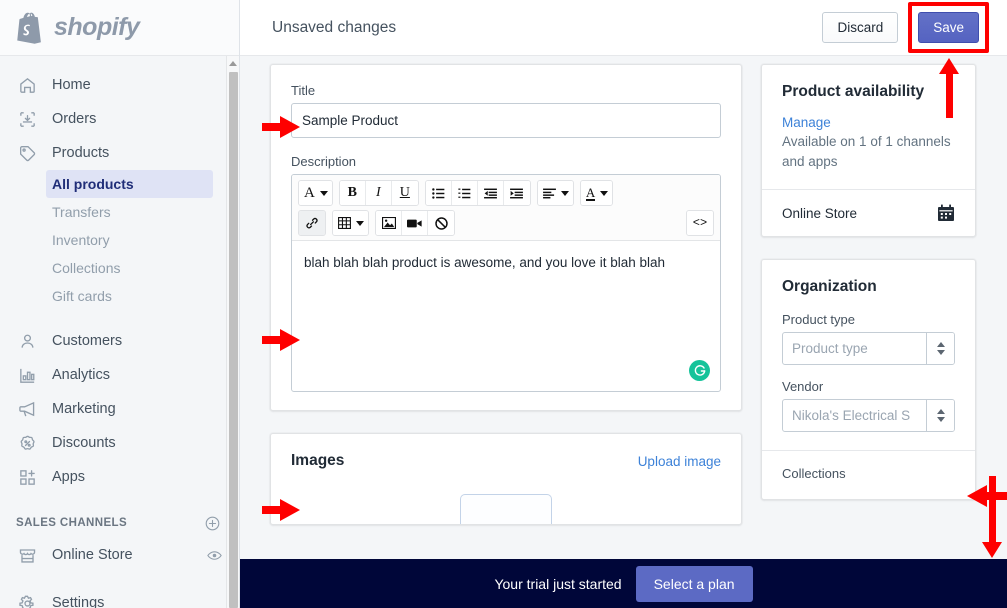  Describe the element at coordinates (71, 85) in the screenshot. I see `sidebar-item-label: Home` at that location.